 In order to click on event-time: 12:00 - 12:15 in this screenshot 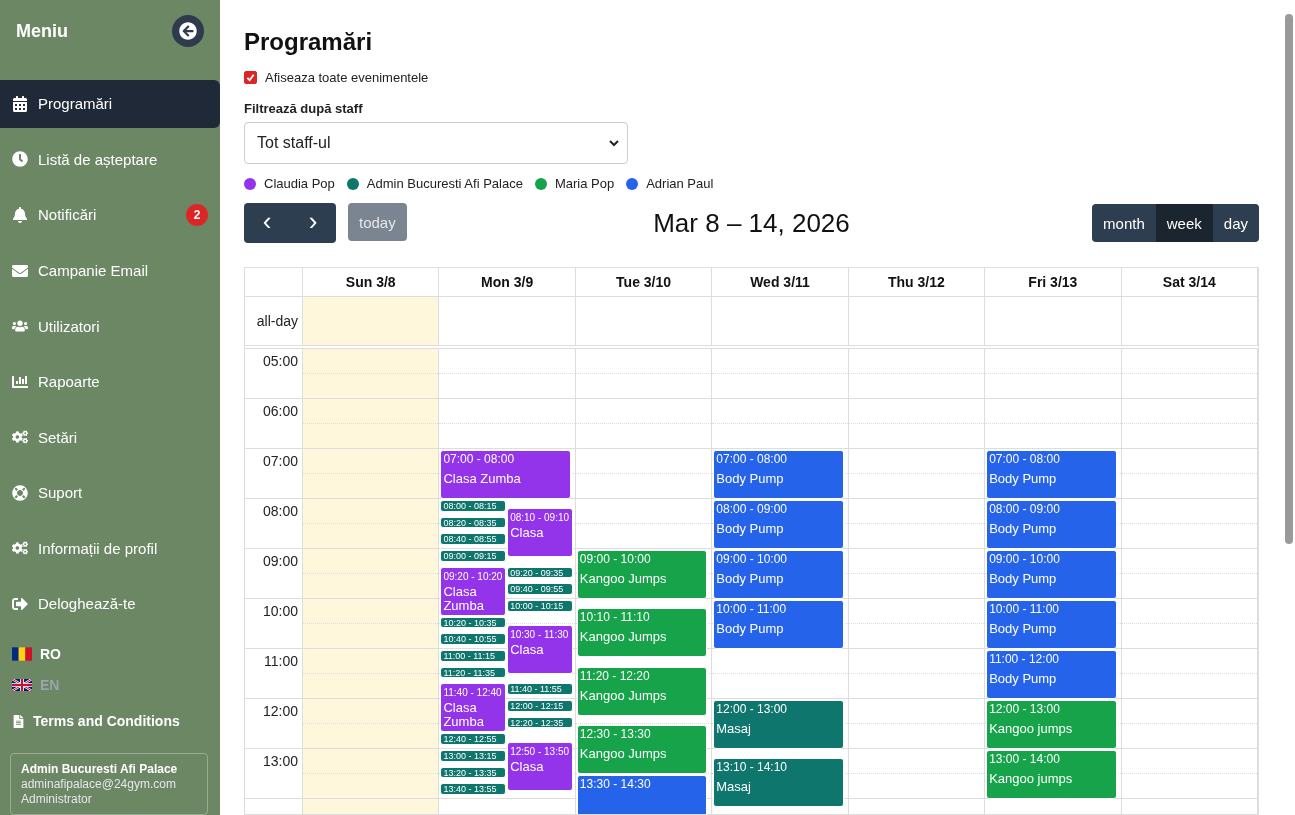, I will do `click(537, 706)`.